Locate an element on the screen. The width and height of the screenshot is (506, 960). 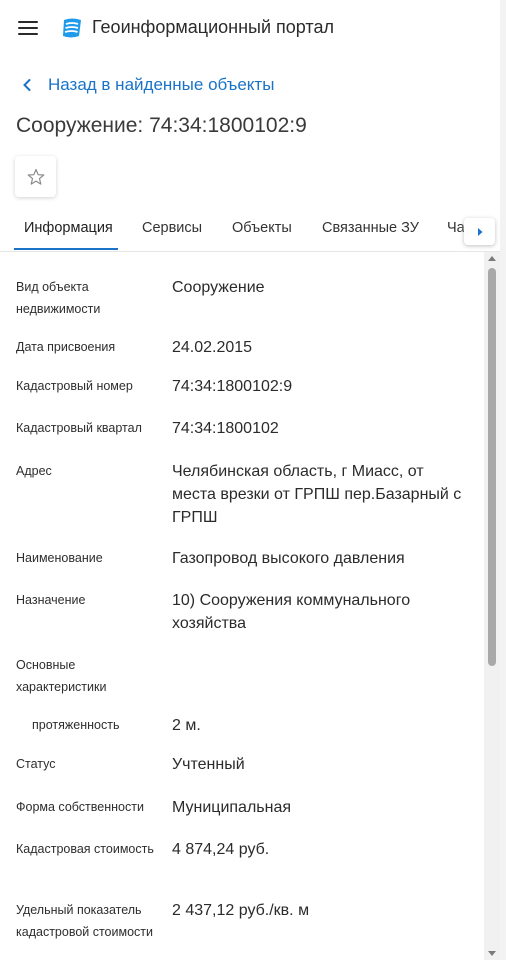
info-value: 10) Сооружения коммунального хозяйства is located at coordinates (291, 612).